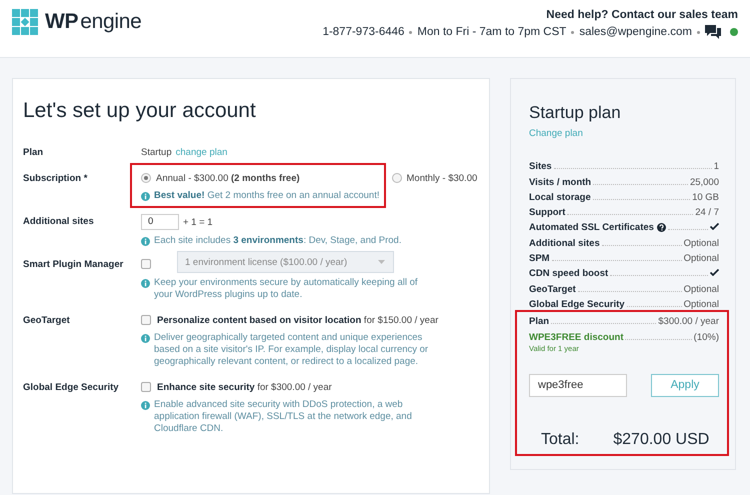  I want to click on feature-name: CDN speed boost, so click(568, 274).